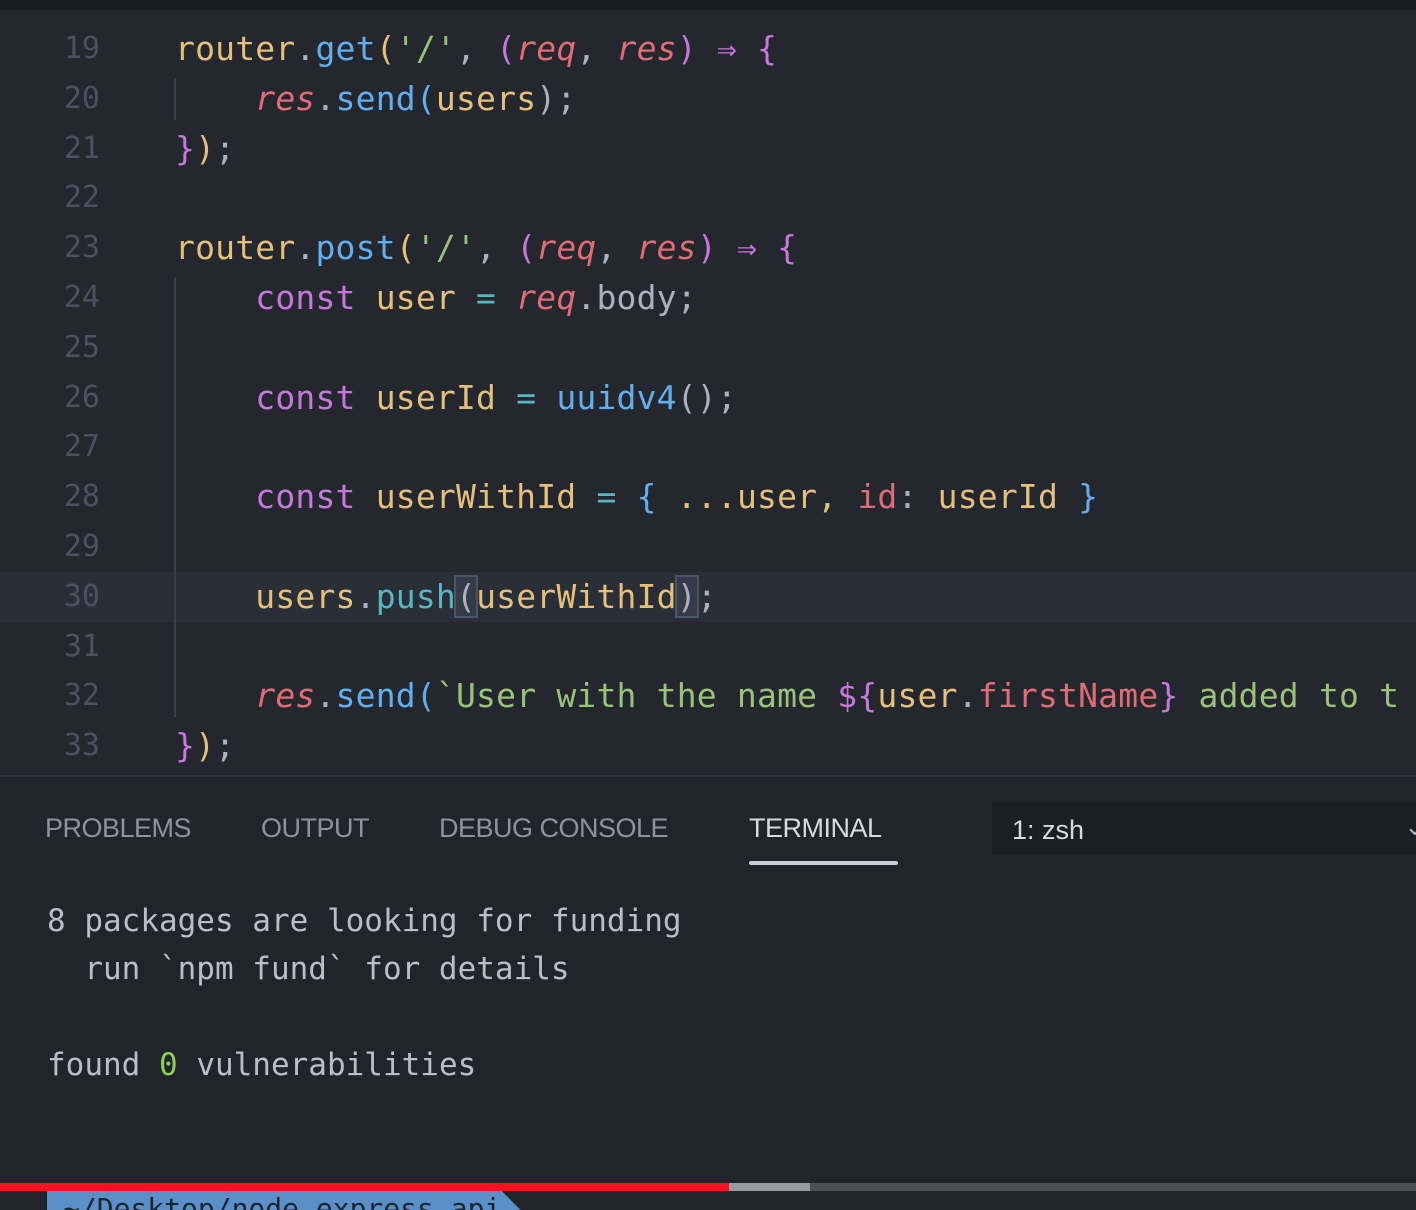 This screenshot has height=1210, width=1416. What do you see at coordinates (708, 547) in the screenshot?
I see `code-line: 29` at bounding box center [708, 547].